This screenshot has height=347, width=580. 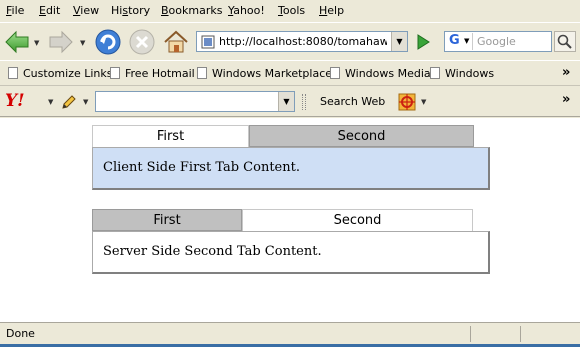 What do you see at coordinates (20, 333) in the screenshot?
I see `status-text: Done` at bounding box center [20, 333].